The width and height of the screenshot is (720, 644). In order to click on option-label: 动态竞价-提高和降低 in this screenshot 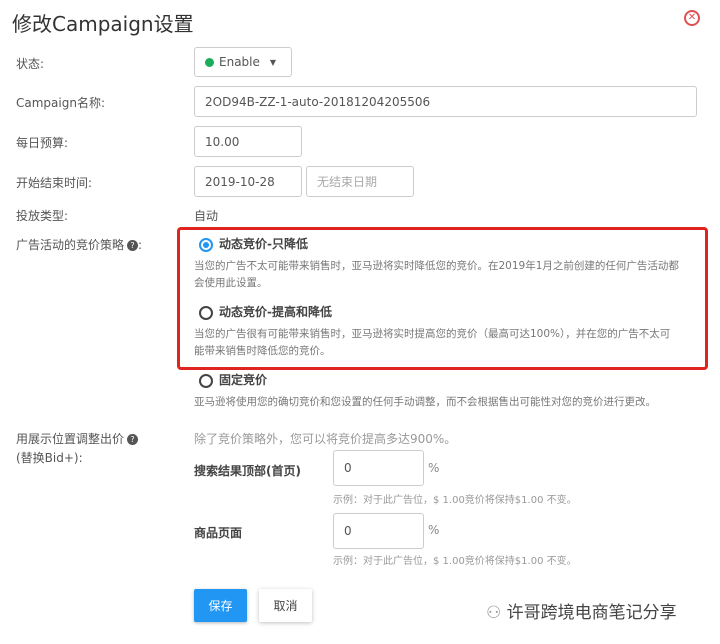, I will do `click(275, 312)`.